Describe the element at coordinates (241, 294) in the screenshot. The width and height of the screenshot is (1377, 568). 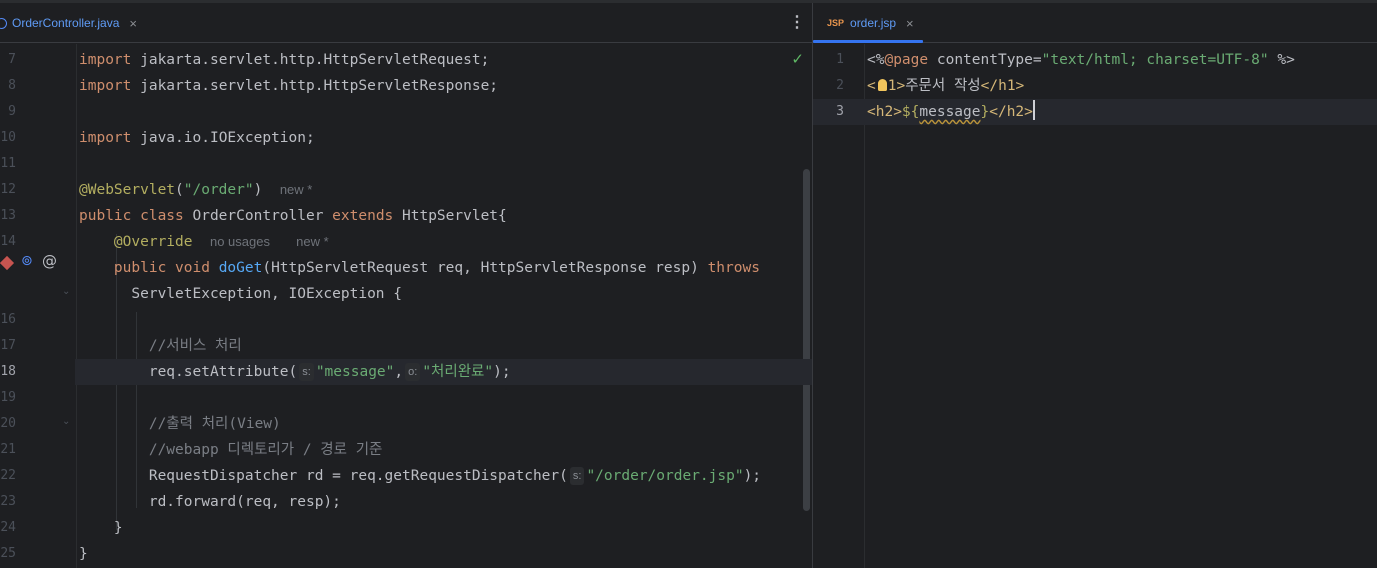
I see `code-text: ServletException, IOException {` at that location.